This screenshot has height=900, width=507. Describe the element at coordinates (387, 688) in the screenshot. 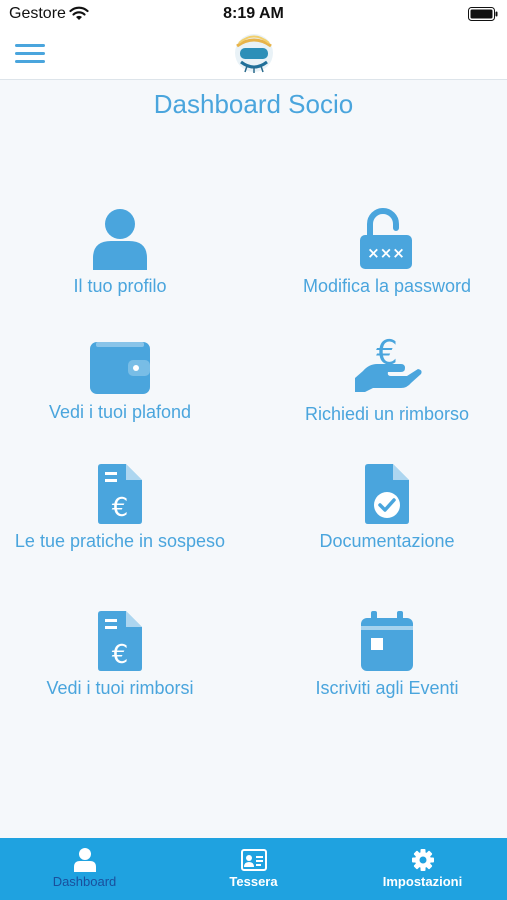

I see `tile-label: Iscriviti agli Eventi` at that location.